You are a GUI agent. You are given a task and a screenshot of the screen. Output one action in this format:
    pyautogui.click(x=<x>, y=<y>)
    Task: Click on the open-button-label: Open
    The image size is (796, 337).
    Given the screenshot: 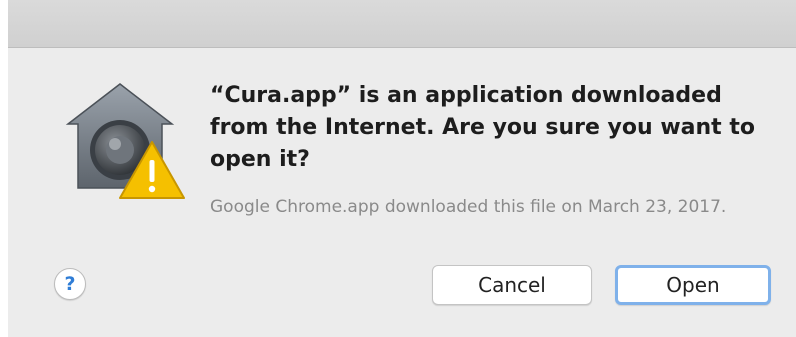 What is the action you would take?
    pyautogui.click(x=693, y=285)
    